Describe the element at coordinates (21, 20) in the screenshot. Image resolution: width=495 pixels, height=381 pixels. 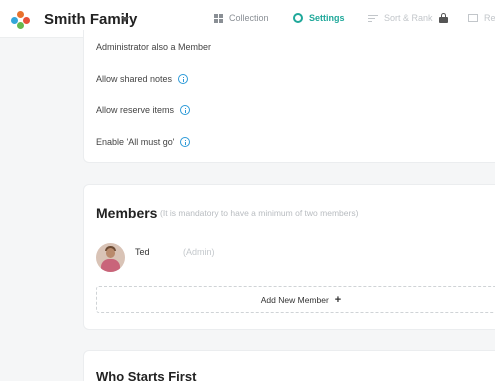
I see `family-logo-icon` at that location.